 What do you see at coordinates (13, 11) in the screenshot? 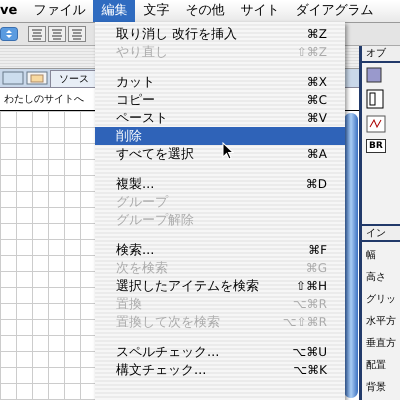
I see `menu-bar-item: ve` at bounding box center [13, 11].